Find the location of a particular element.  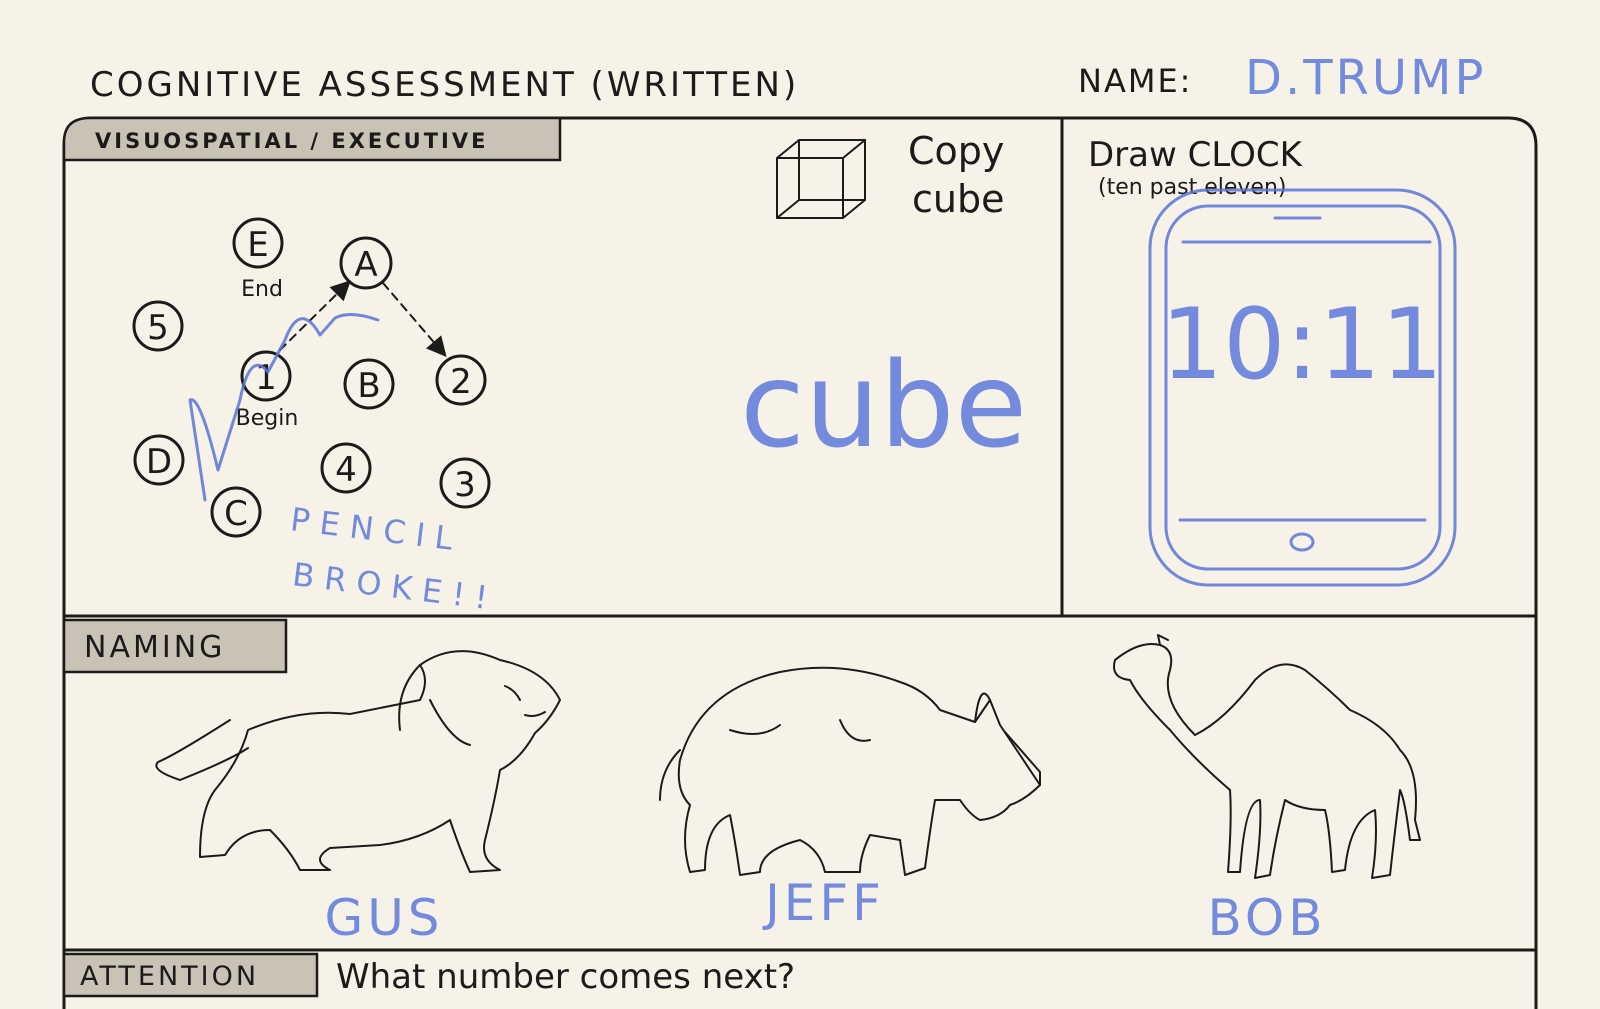

naming-section-tab: NAMING is located at coordinates (175, 646).